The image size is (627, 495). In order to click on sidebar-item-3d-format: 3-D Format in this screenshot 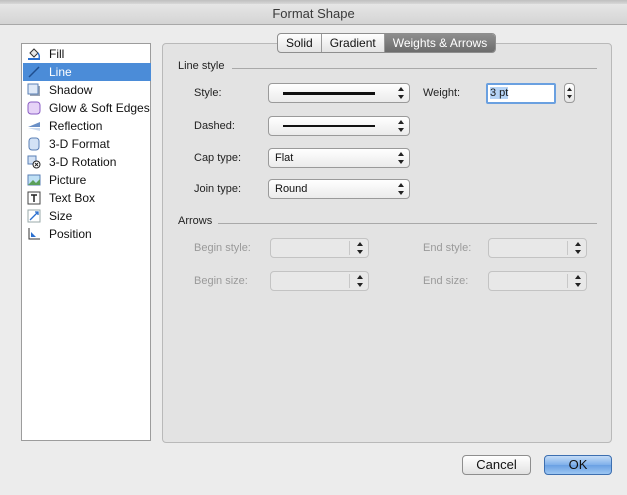, I will do `click(87, 144)`.